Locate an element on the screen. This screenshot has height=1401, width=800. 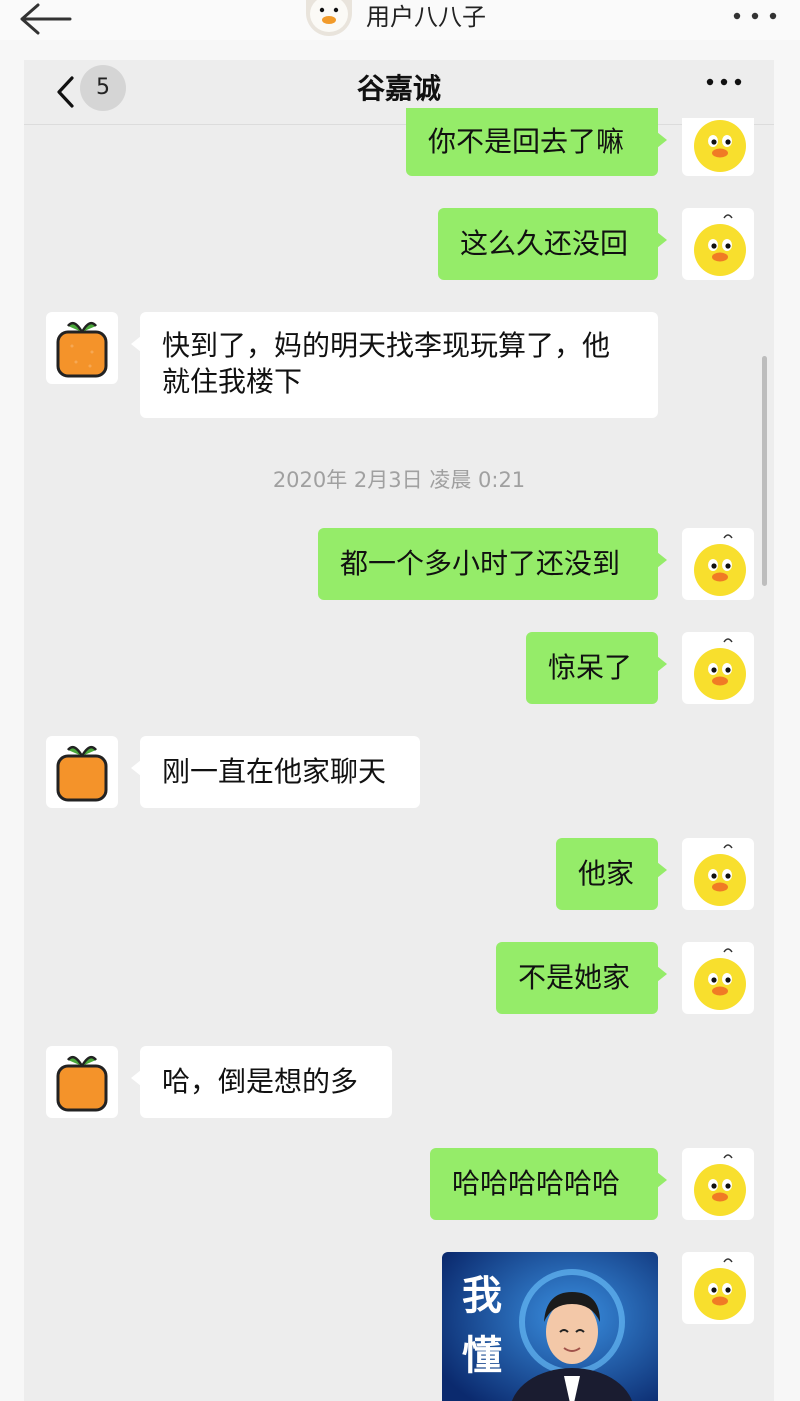
chat-header: 5 谷嘉诚 is located at coordinates (399, 92).